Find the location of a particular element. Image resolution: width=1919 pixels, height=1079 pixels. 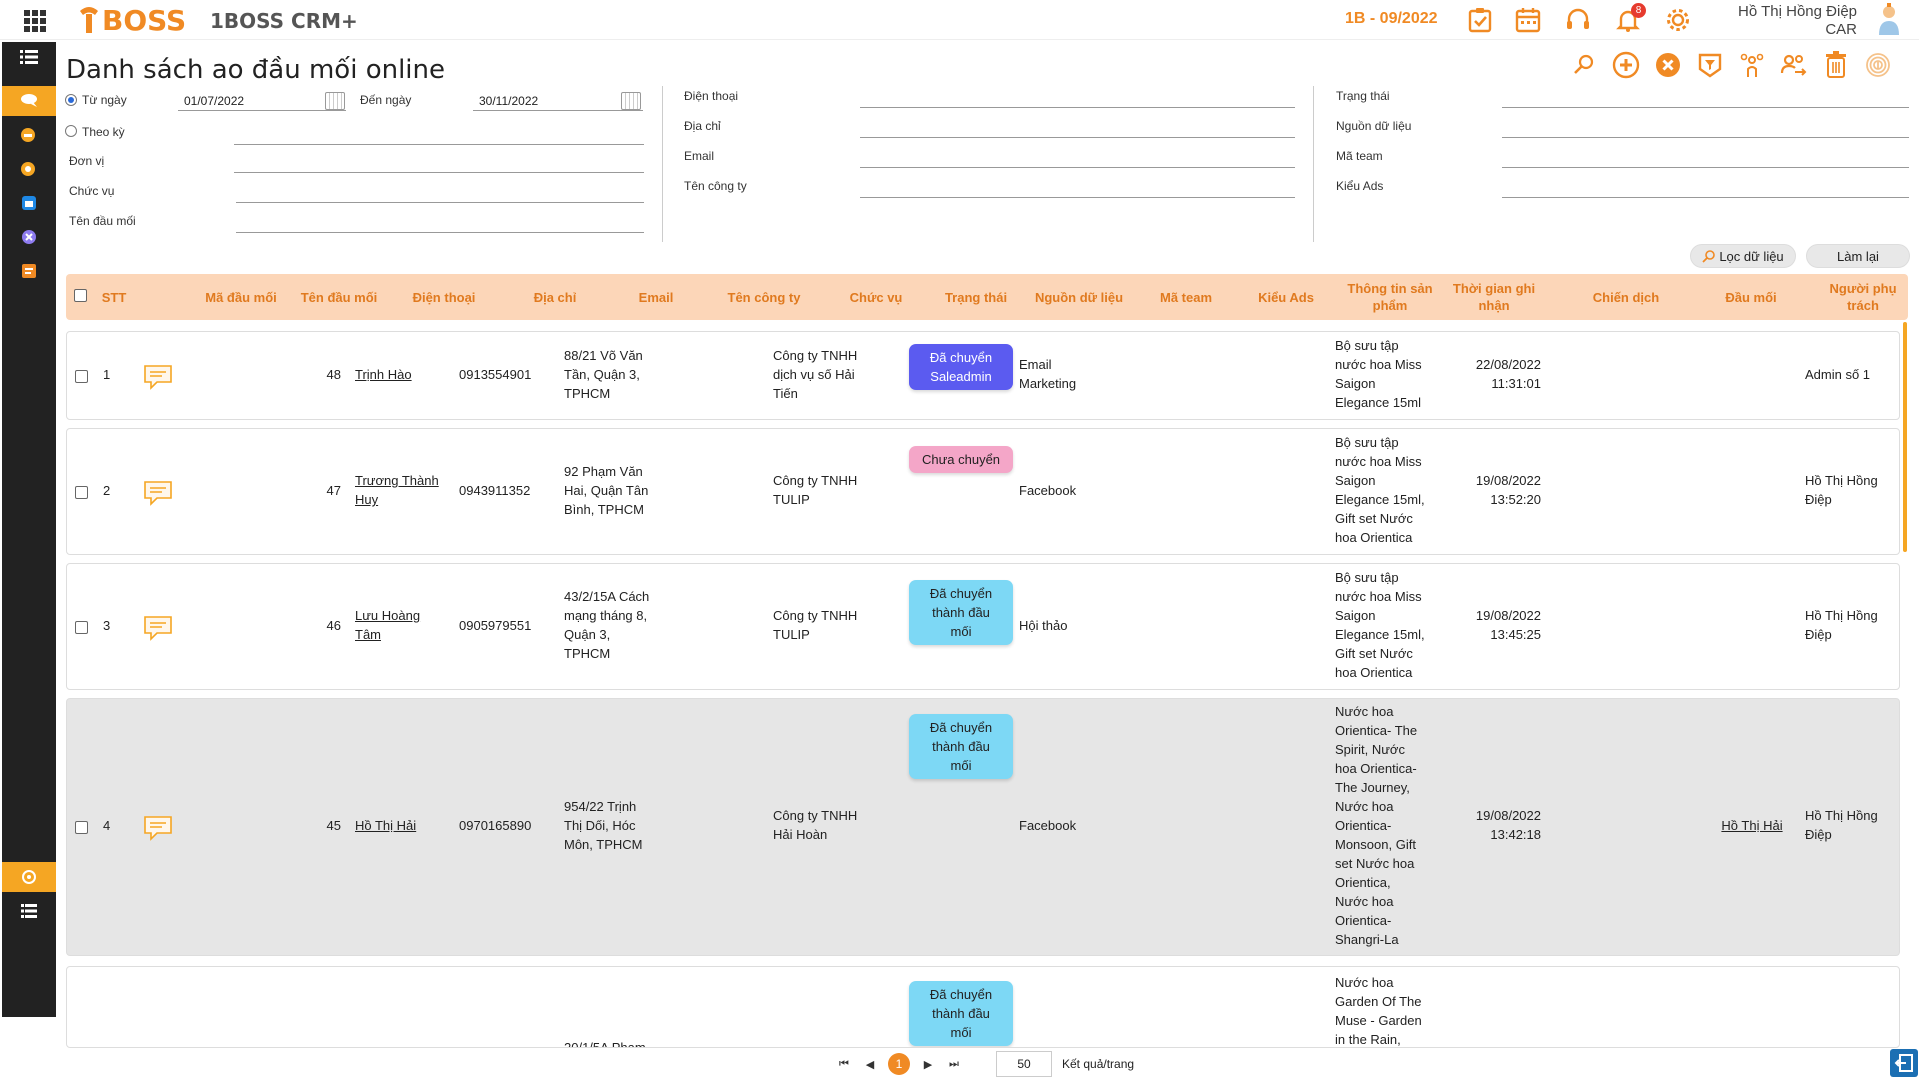

header-email: Email is located at coordinates (656, 297).